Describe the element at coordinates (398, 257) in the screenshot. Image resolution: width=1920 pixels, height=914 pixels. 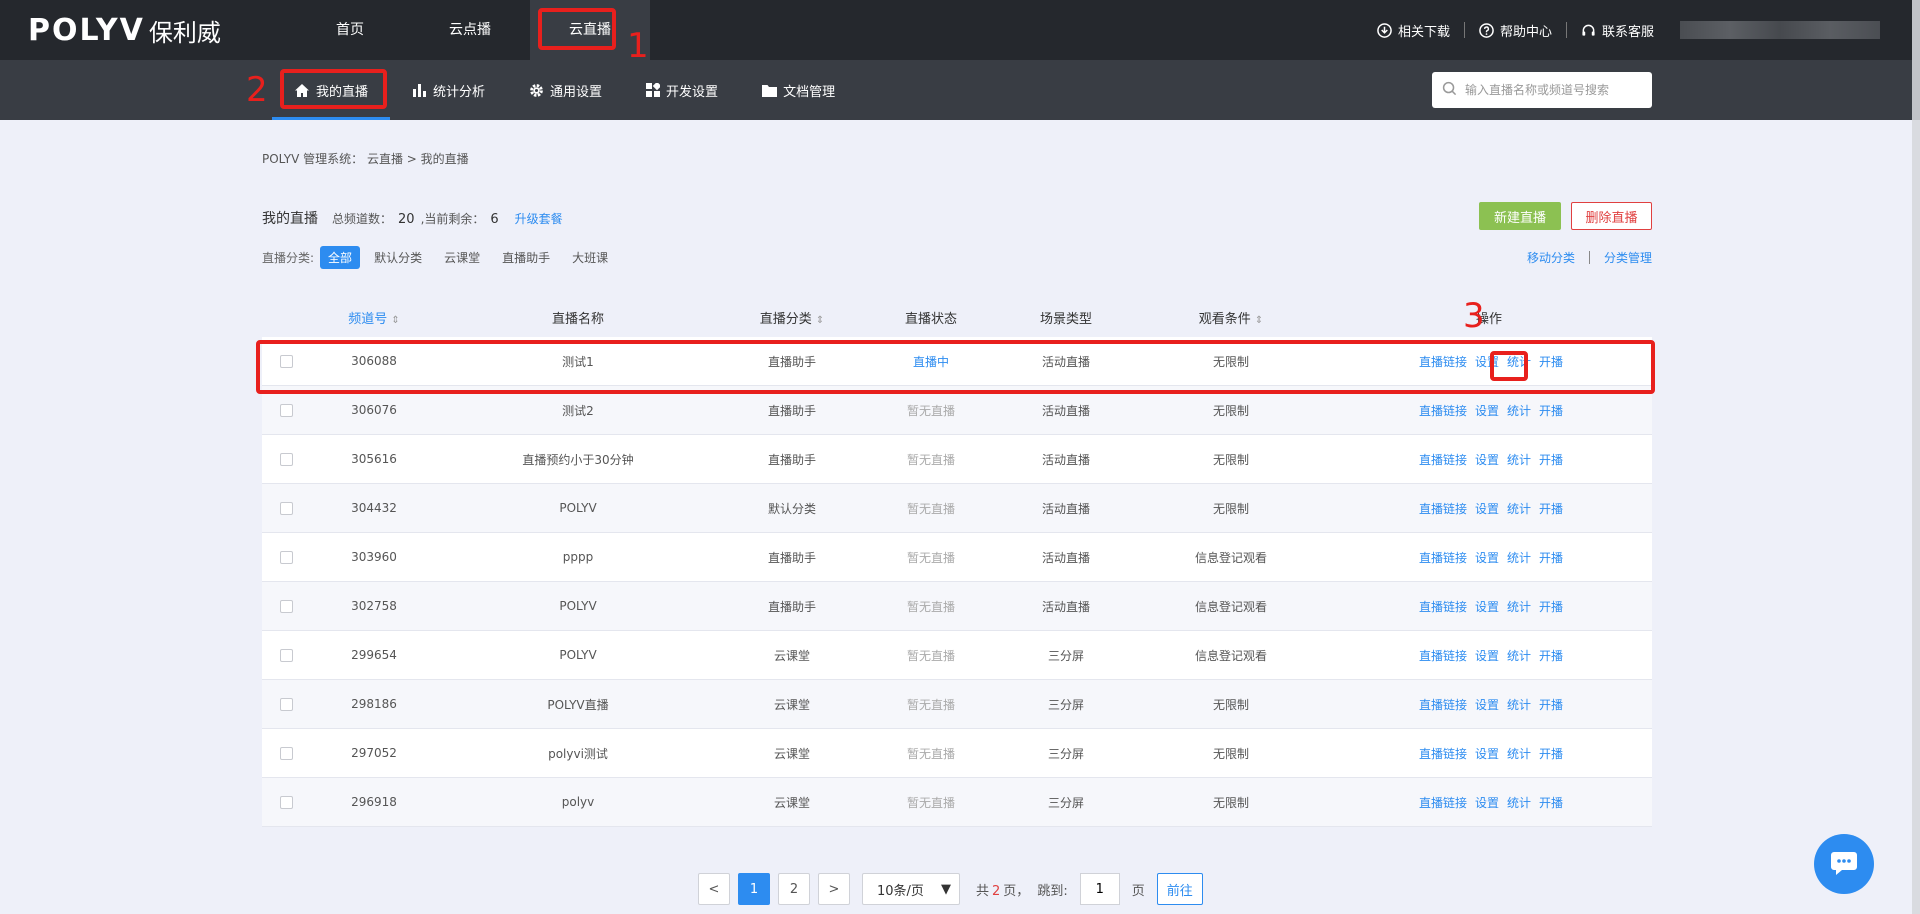
I see `filter-chip-default: 默认分类` at that location.